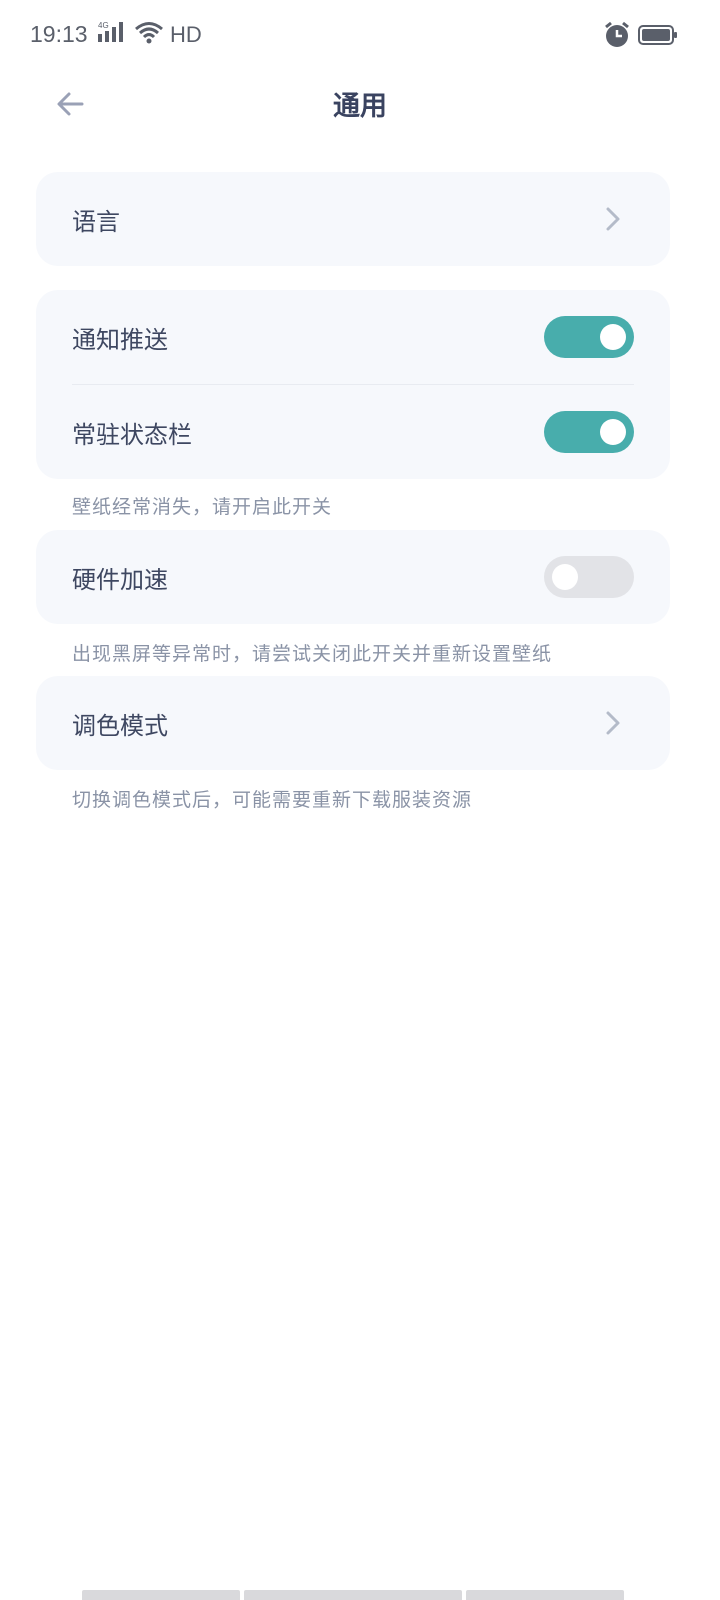  Describe the element at coordinates (120, 339) in the screenshot. I see `notification-push-label: 通知推送` at that location.